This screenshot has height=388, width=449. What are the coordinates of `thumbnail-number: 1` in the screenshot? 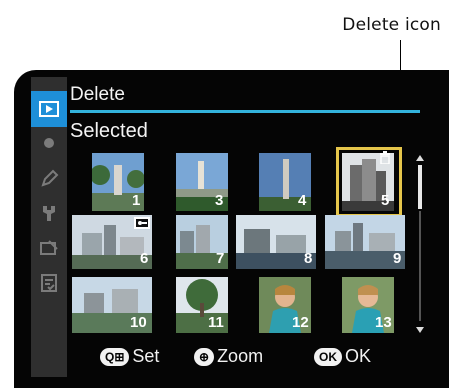 It's located at (136, 200).